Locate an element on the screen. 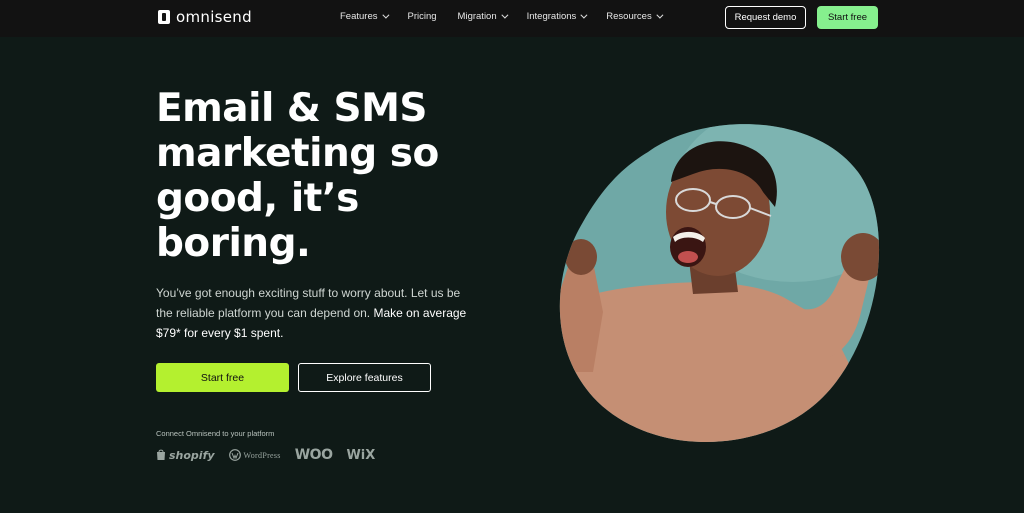 The image size is (1024, 513). omnisend-logo: omnisend is located at coordinates (205, 17).